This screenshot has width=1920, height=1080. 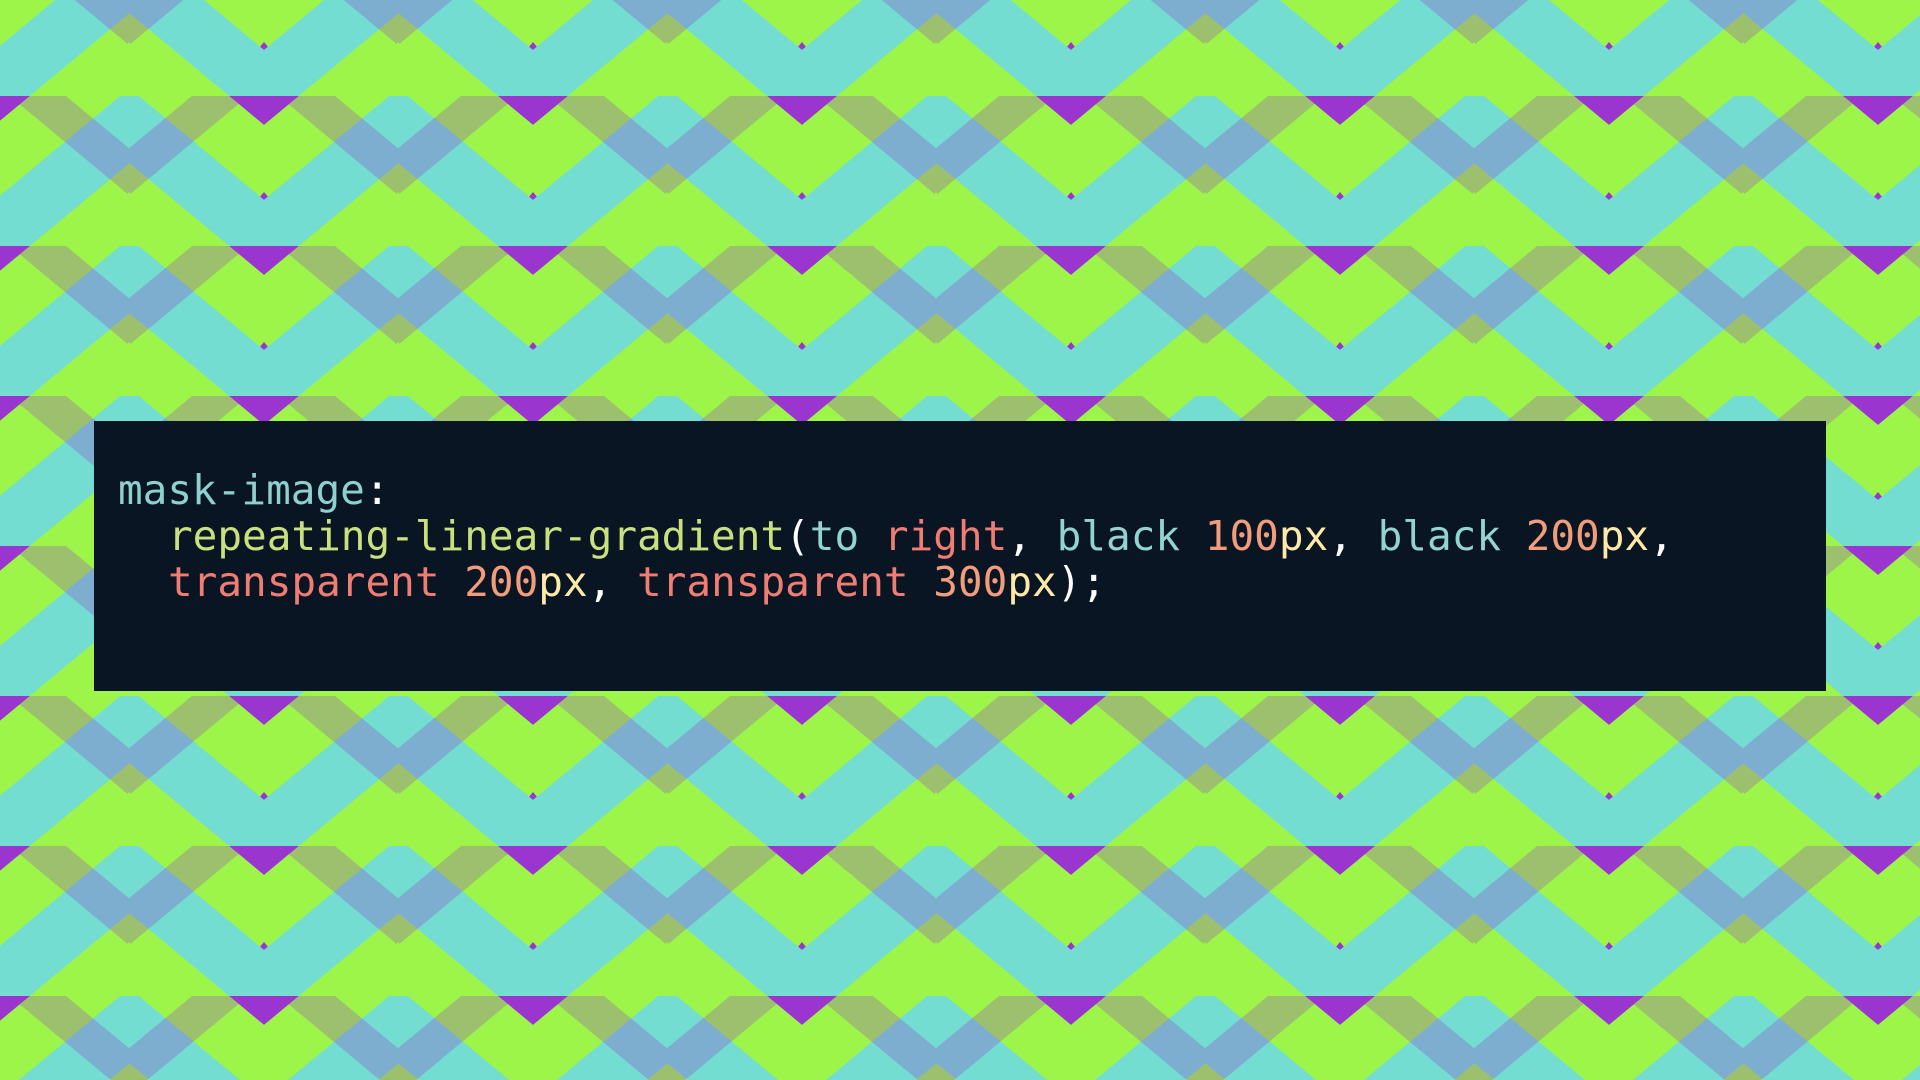 What do you see at coordinates (945, 536) in the screenshot?
I see `keyword-right: right` at bounding box center [945, 536].